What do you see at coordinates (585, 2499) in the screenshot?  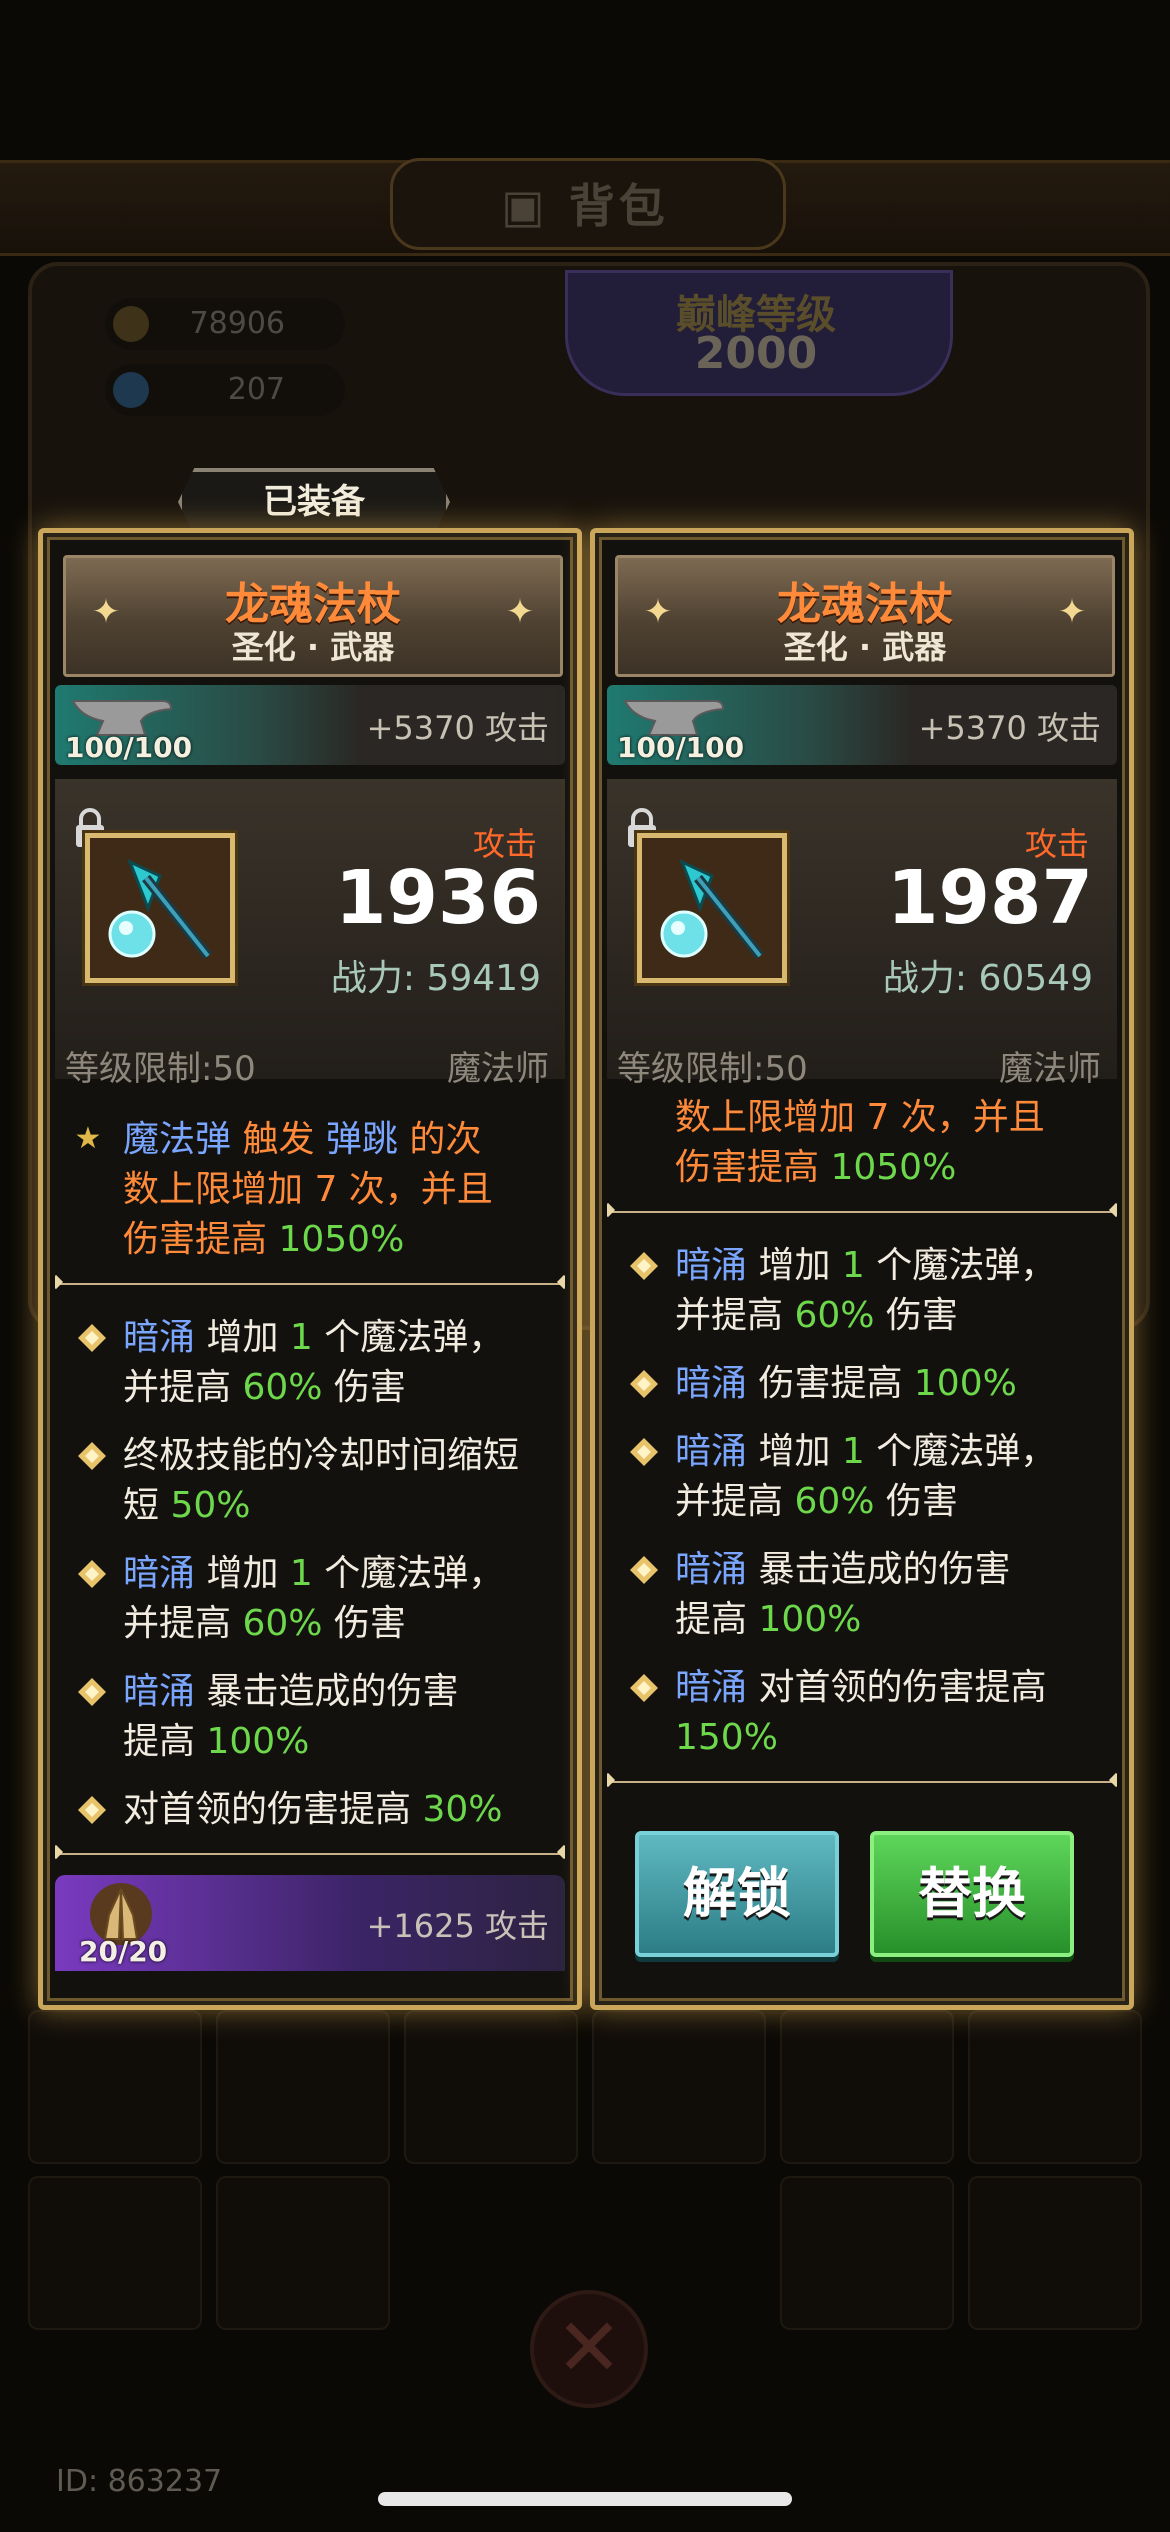 I see `home-indicator` at bounding box center [585, 2499].